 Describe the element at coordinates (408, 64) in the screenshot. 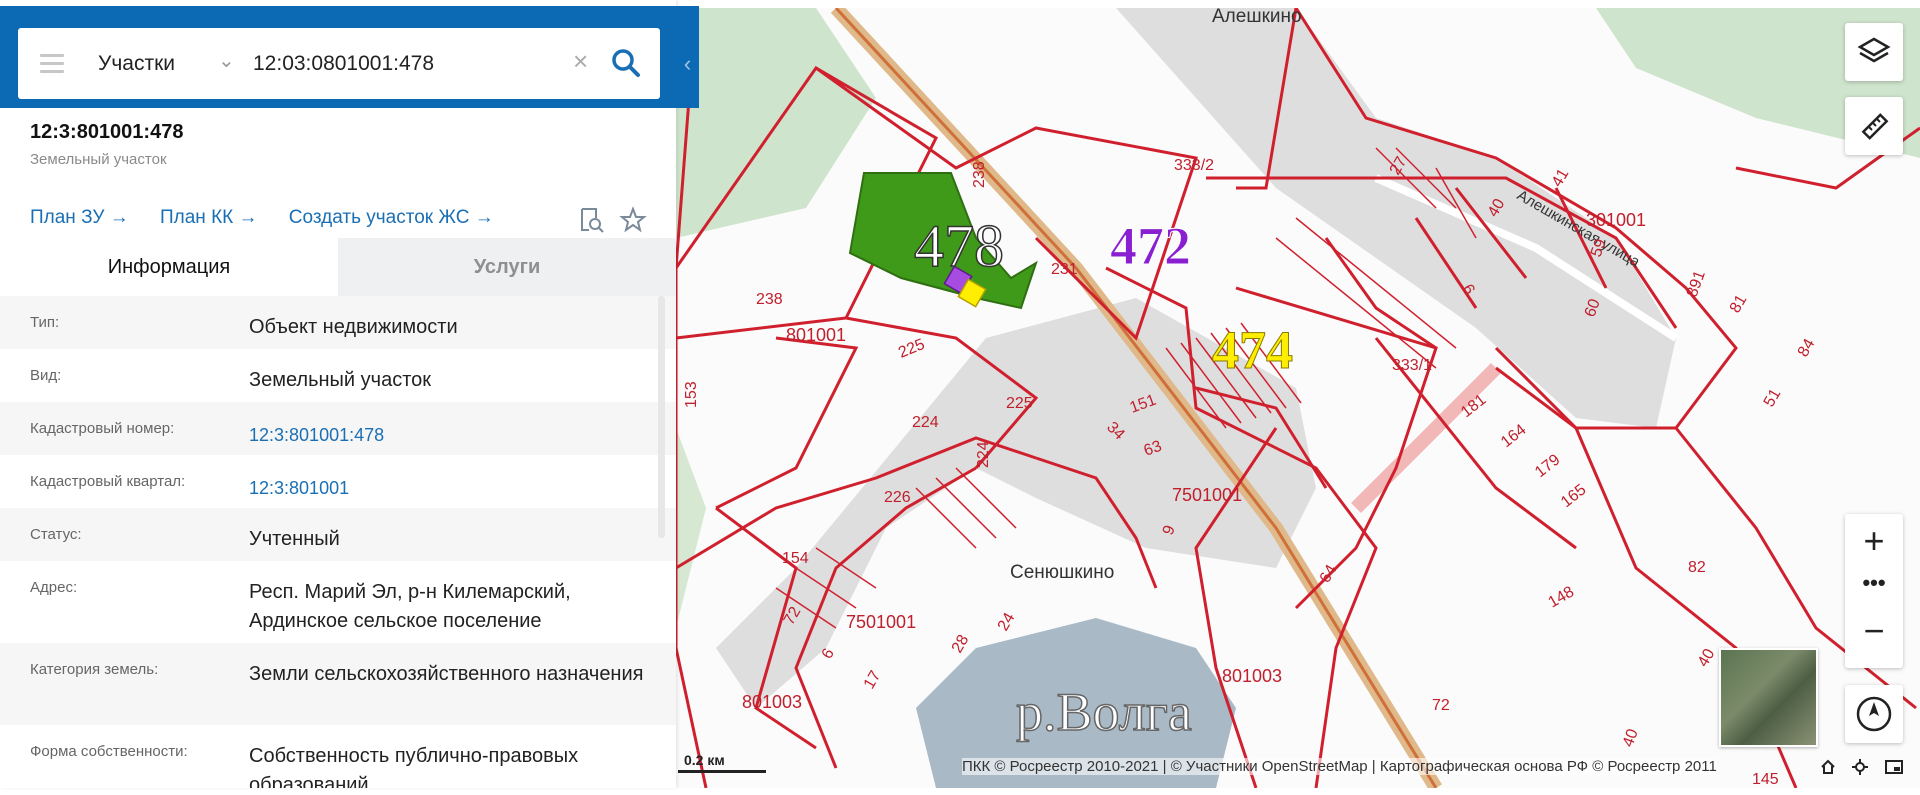

I see `search-input` at that location.